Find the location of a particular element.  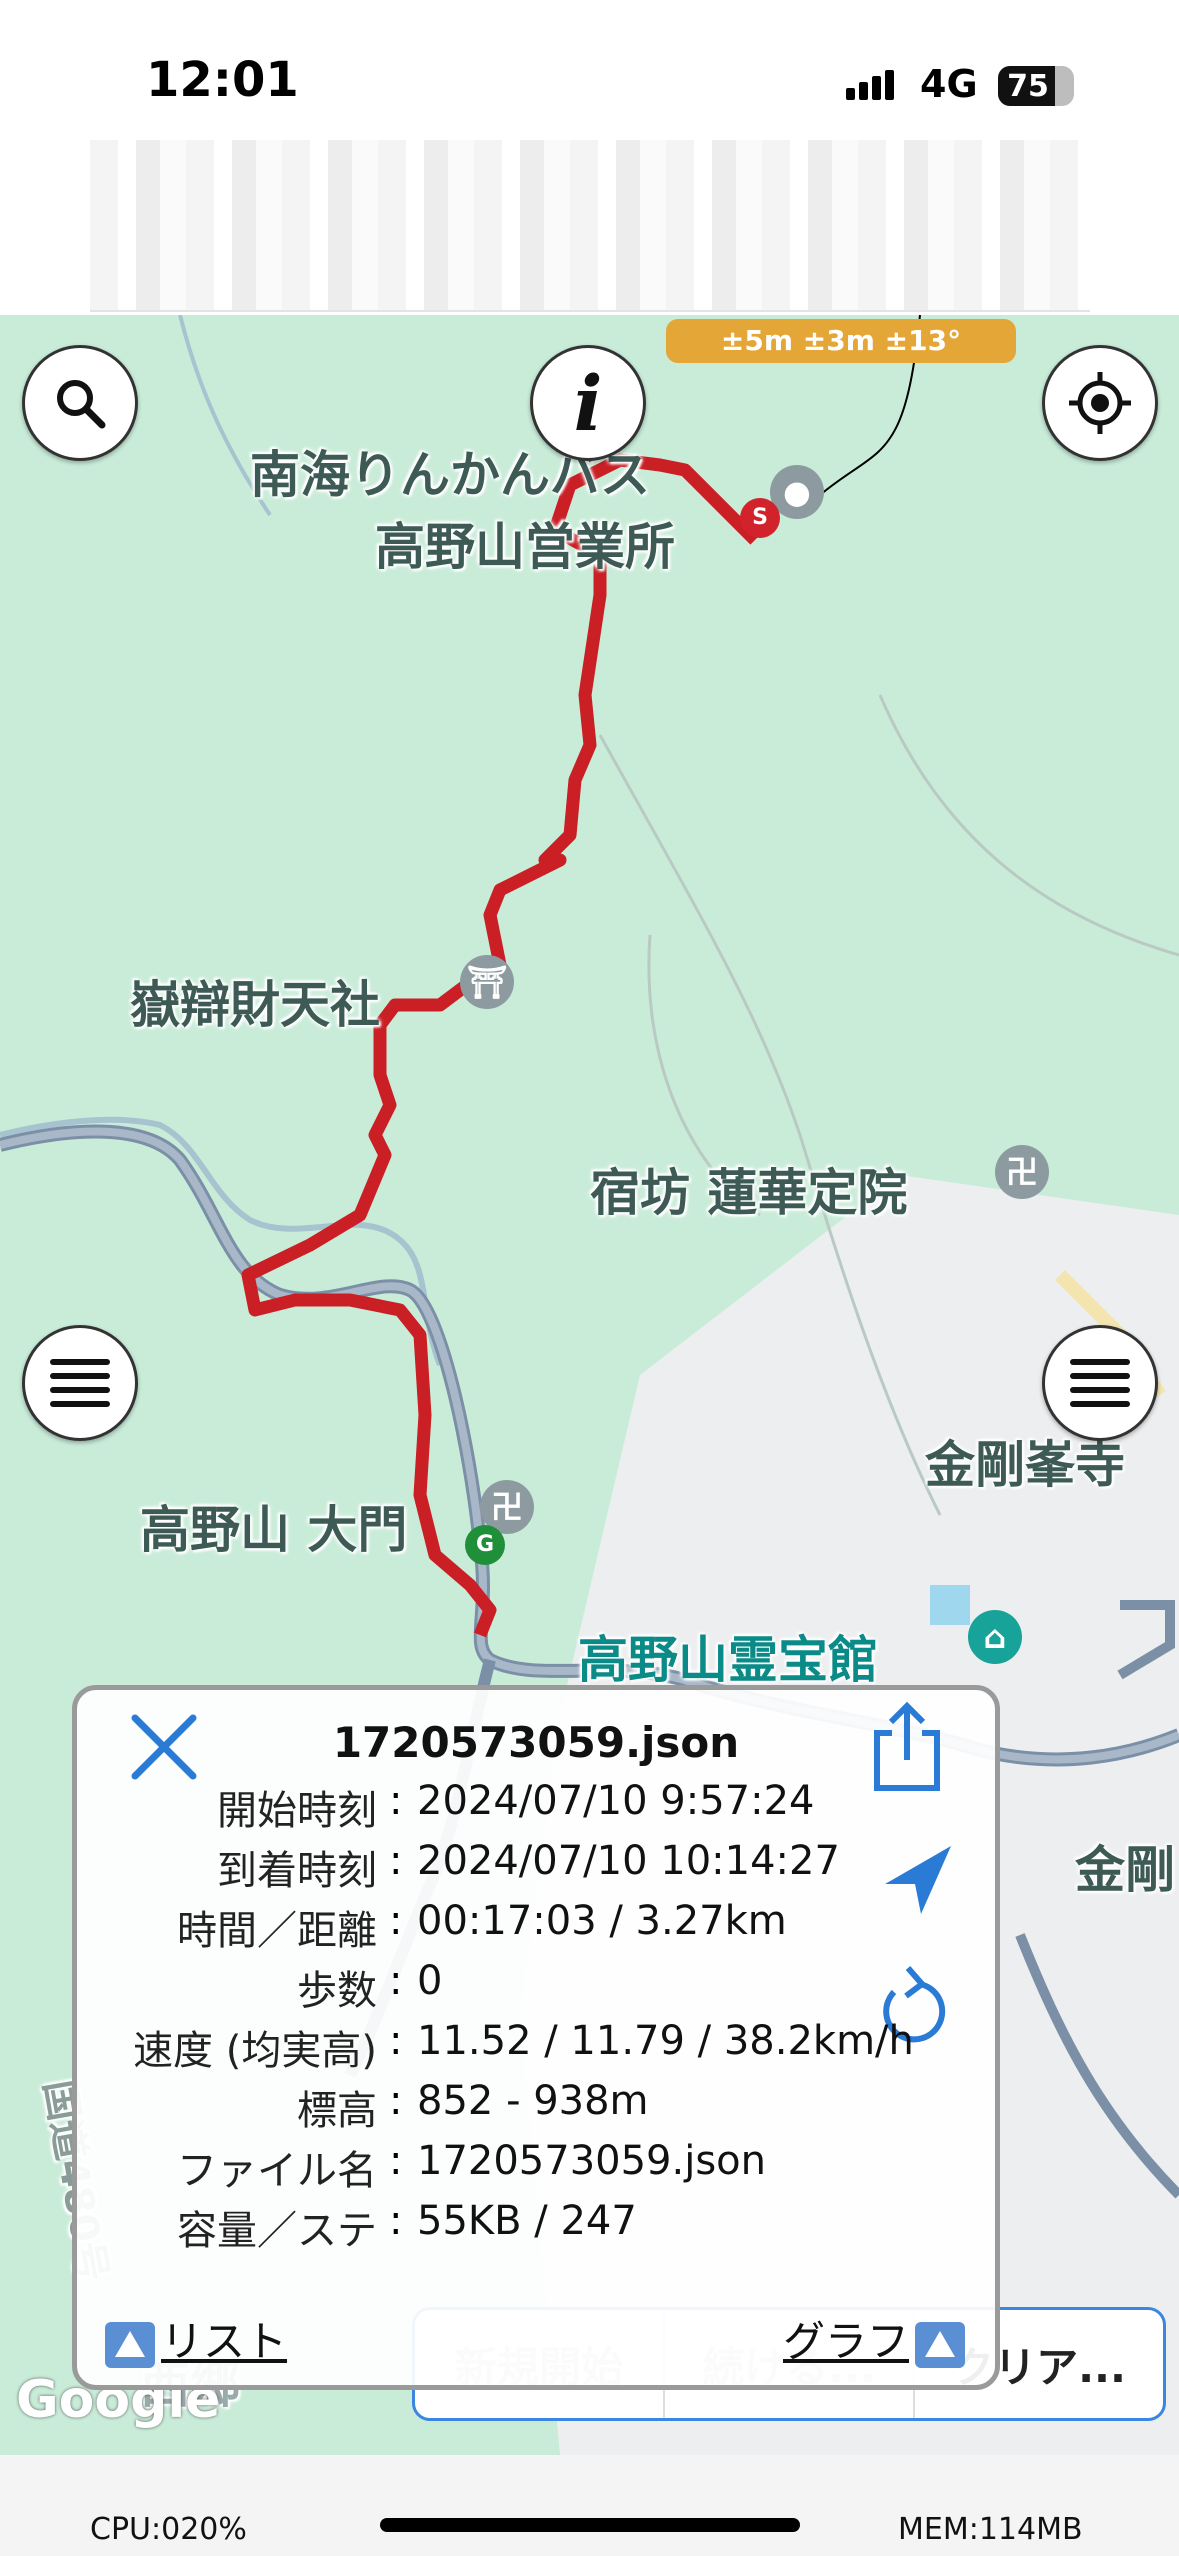

list-link: リスト is located at coordinates (196, 2338).